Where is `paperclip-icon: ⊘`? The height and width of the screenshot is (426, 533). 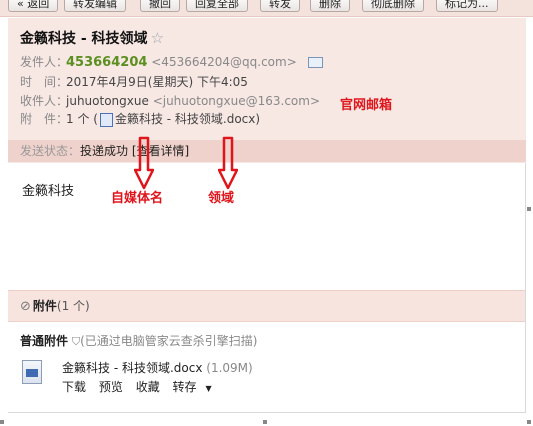
paperclip-icon: ⊘ is located at coordinates (25, 306).